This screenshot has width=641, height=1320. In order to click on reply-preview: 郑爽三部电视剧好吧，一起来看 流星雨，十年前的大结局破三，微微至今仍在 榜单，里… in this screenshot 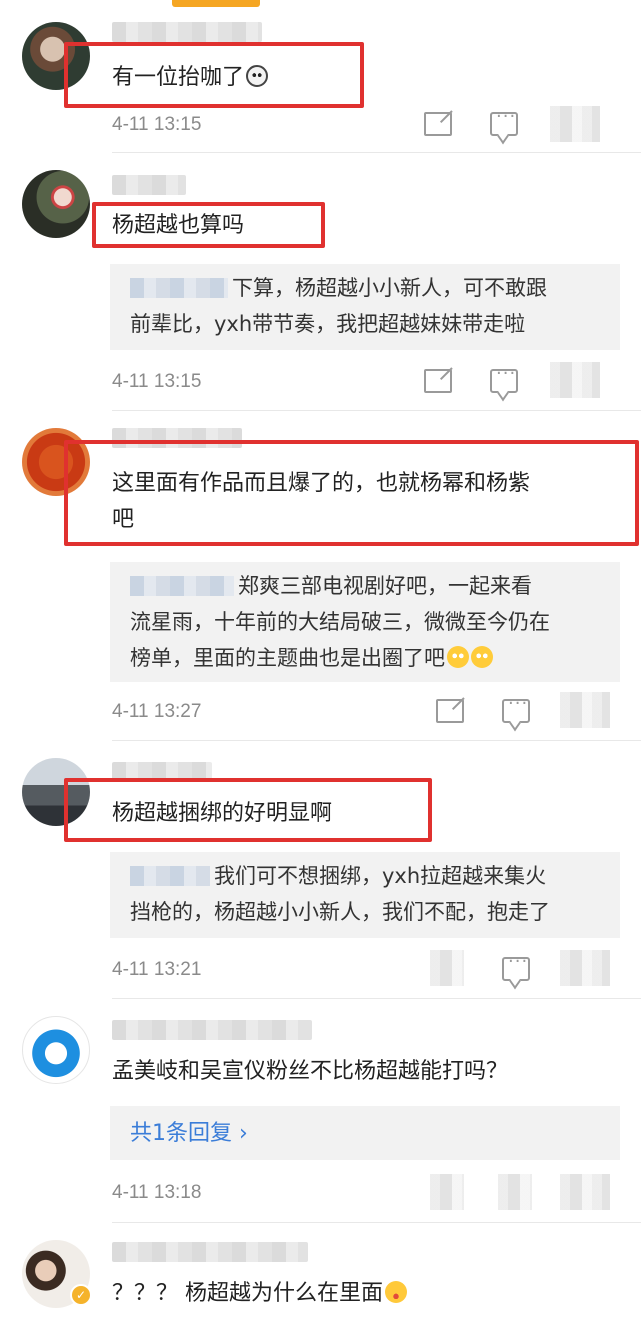, I will do `click(365, 622)`.